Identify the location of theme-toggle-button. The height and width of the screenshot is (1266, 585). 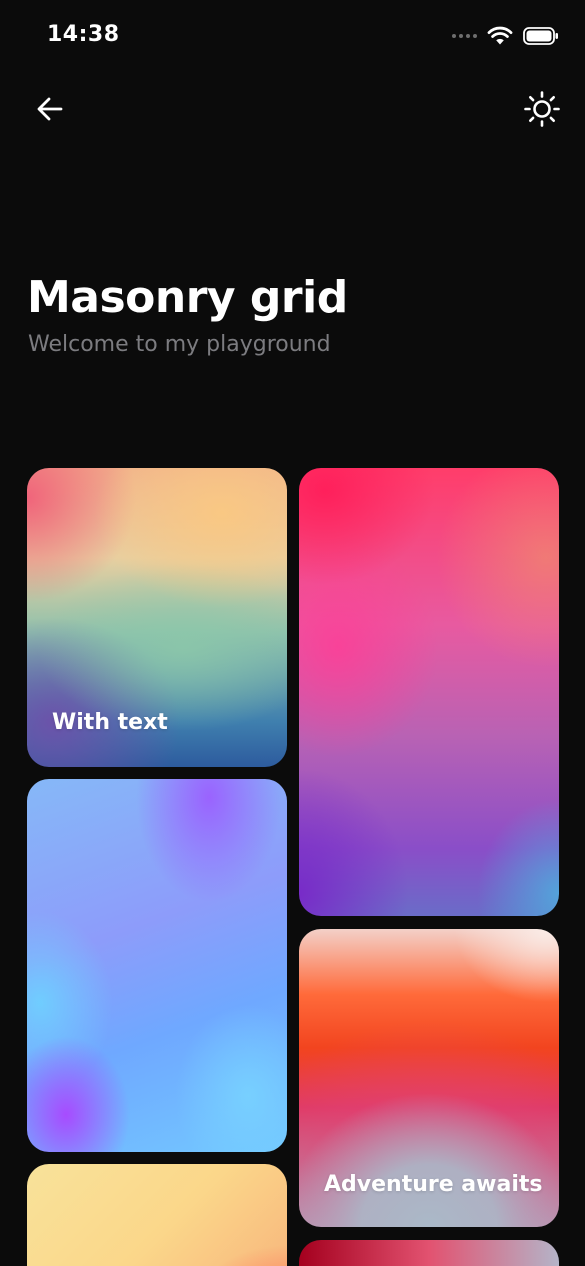
(542, 109).